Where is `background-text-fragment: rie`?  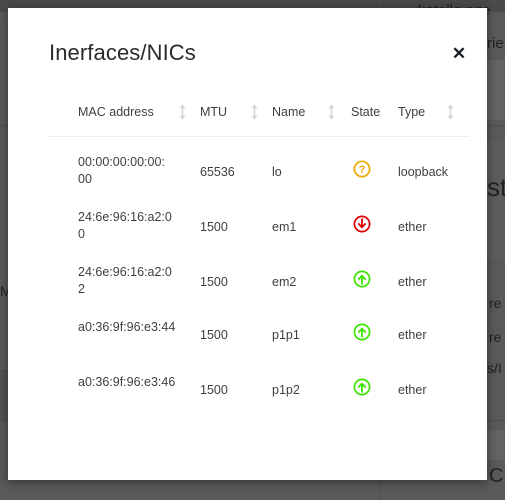 background-text-fragment: rie is located at coordinates (495, 43).